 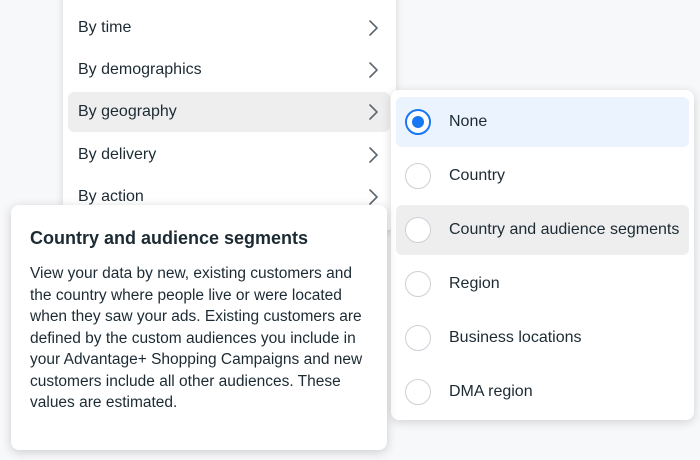 What do you see at coordinates (468, 121) in the screenshot?
I see `option-label: None` at bounding box center [468, 121].